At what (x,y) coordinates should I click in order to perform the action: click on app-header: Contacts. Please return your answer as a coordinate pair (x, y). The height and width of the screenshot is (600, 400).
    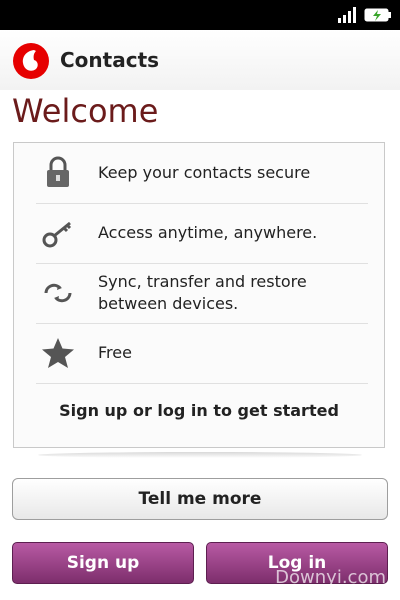
    Looking at the image, I should click on (200, 60).